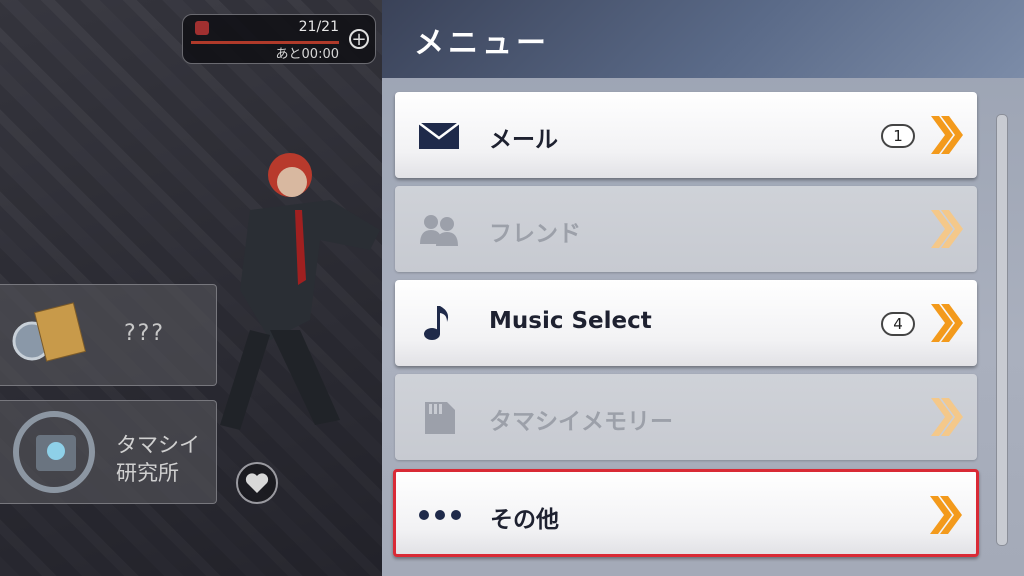 The image size is (1024, 576). I want to click on menu-item-label: Music Select, so click(570, 321).